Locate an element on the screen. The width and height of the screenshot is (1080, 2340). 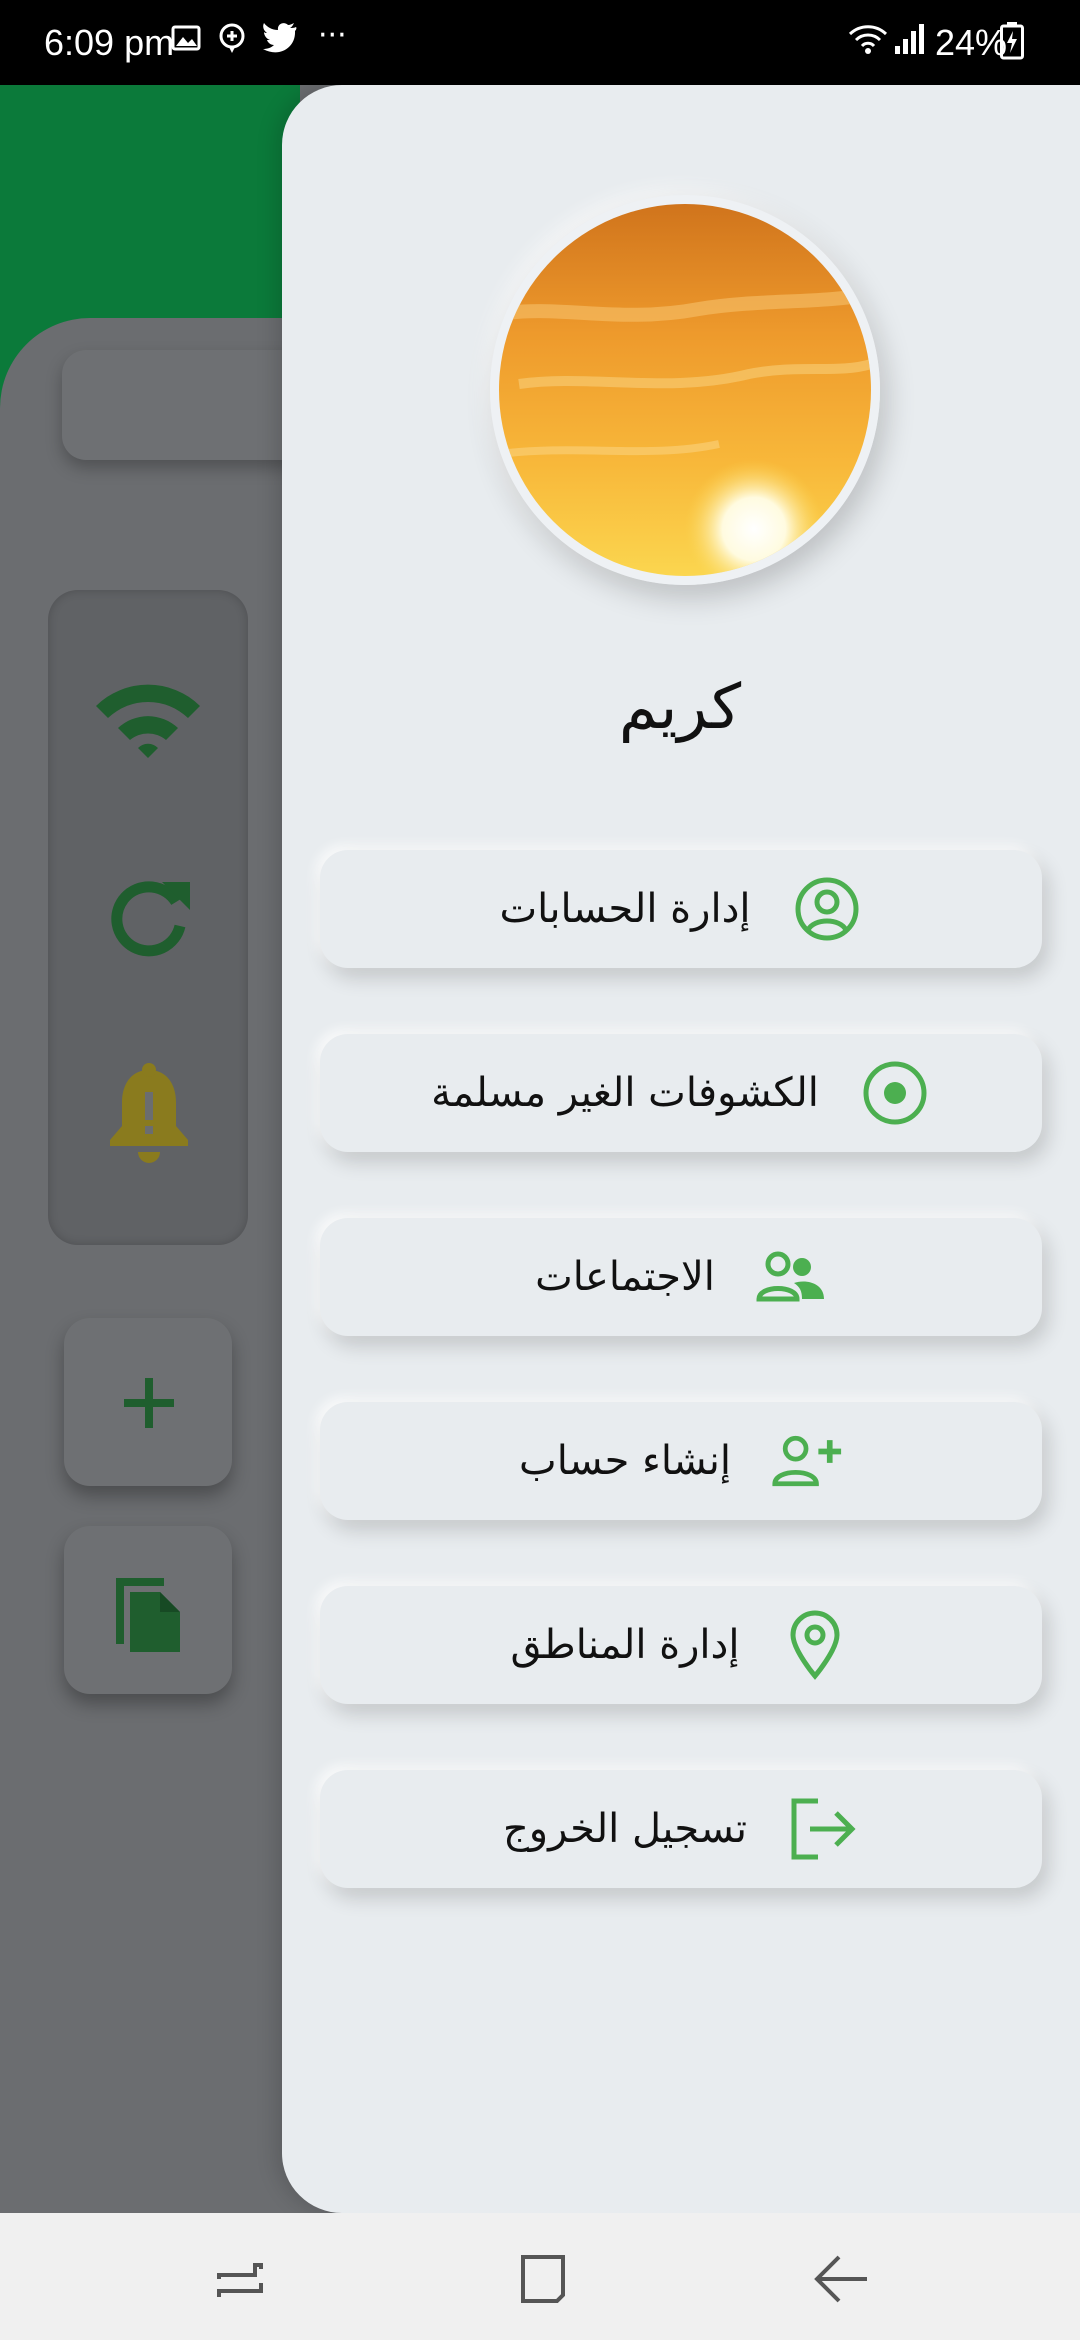
wifi-status-icon is located at coordinates (868, 41).